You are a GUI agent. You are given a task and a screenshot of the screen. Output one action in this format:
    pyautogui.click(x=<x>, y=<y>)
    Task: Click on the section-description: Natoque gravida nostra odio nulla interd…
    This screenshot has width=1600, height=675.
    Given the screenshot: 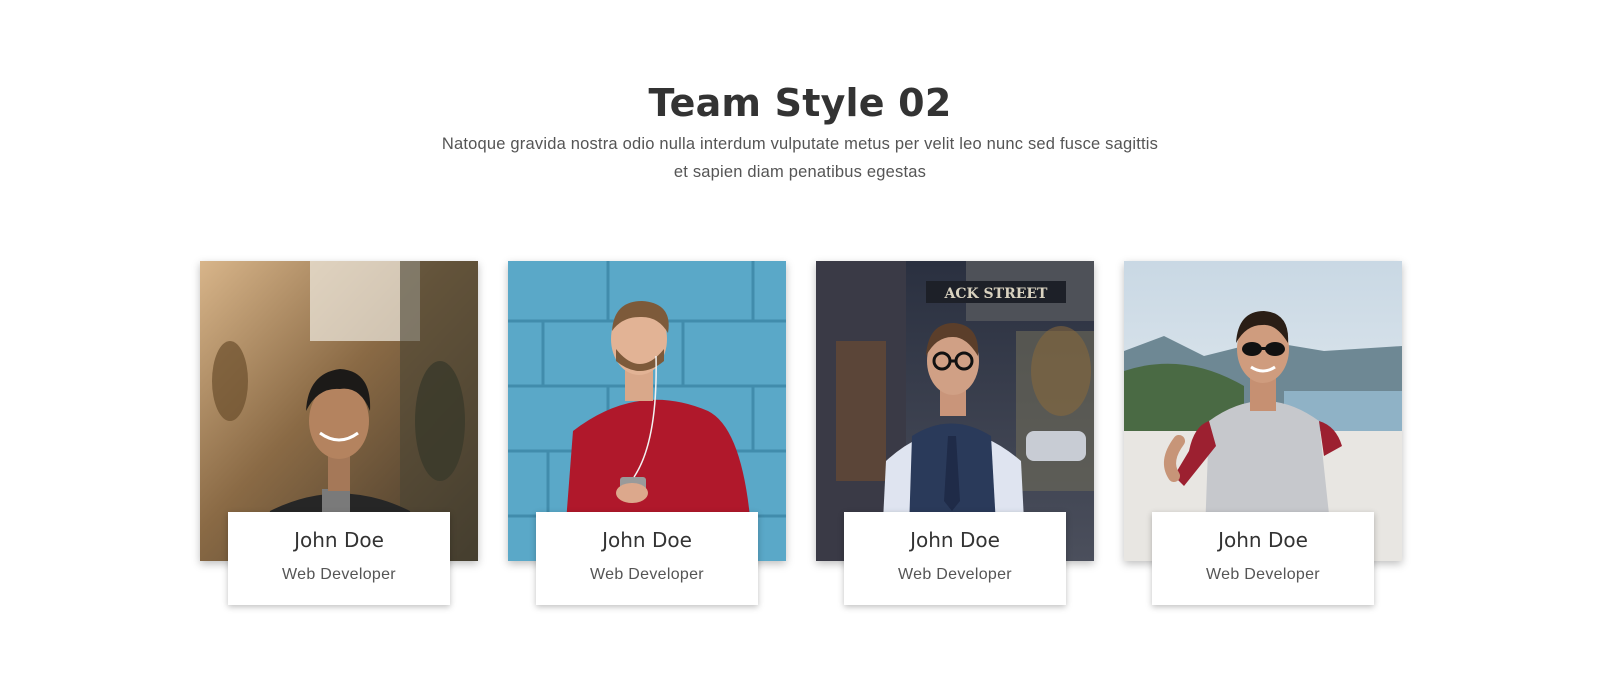 What is the action you would take?
    pyautogui.click(x=800, y=158)
    